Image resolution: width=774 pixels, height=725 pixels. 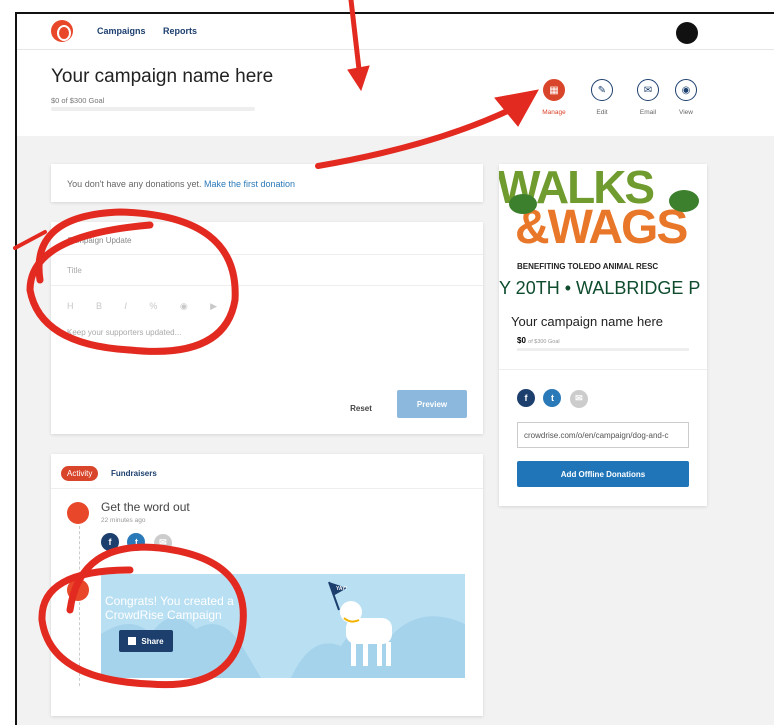 What do you see at coordinates (603, 435) in the screenshot?
I see `campaign-url-field: crowdrise.com/o/en/campaign/dog-and-c` at bounding box center [603, 435].